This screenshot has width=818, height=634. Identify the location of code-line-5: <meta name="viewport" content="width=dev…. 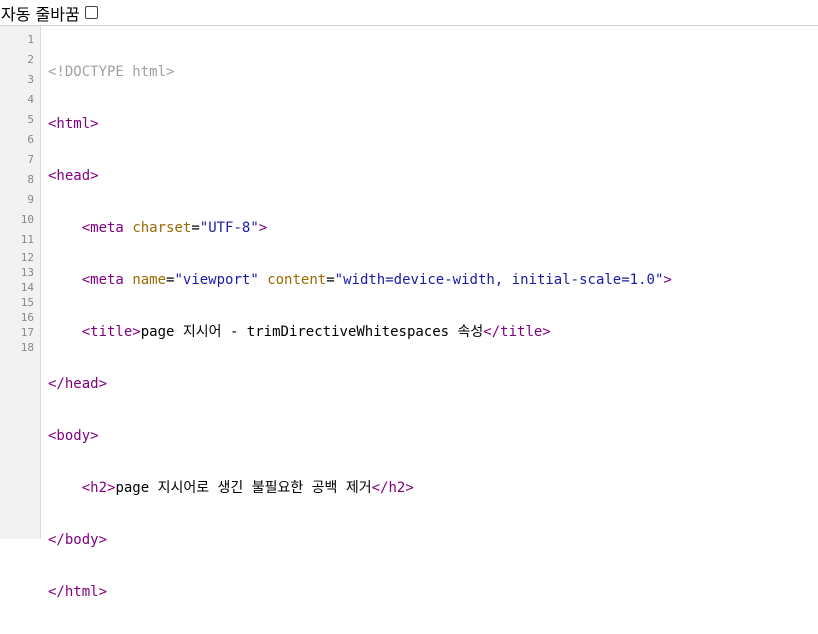
(433, 280).